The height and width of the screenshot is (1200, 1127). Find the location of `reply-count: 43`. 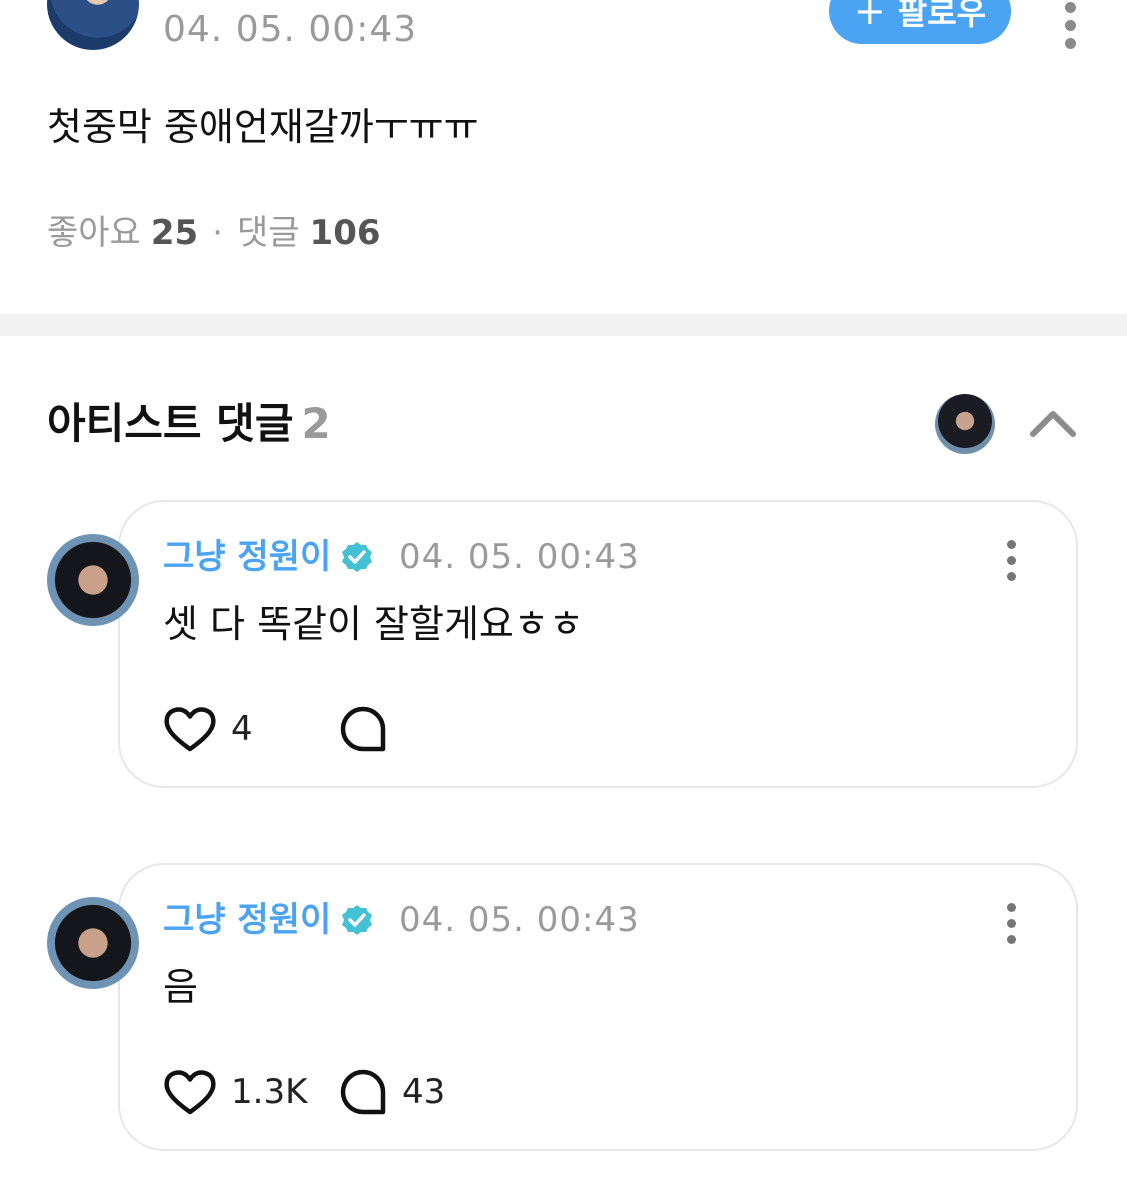

reply-count: 43 is located at coordinates (424, 1092).